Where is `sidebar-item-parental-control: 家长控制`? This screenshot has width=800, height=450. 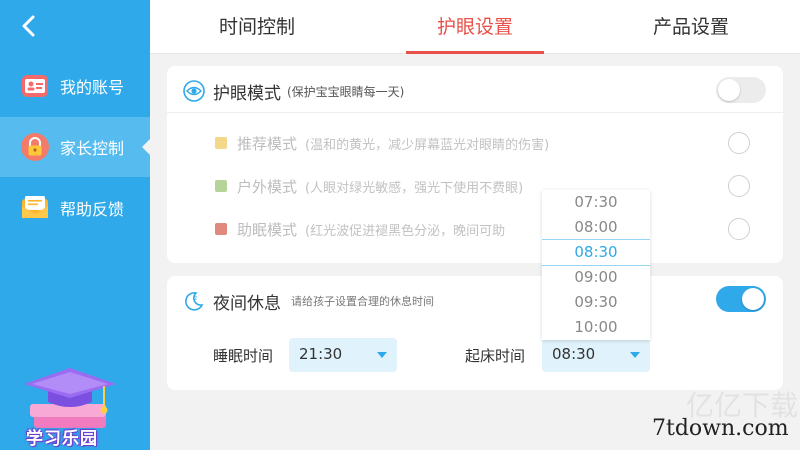
sidebar-item-parental-control: 家长控制 is located at coordinates (75, 147).